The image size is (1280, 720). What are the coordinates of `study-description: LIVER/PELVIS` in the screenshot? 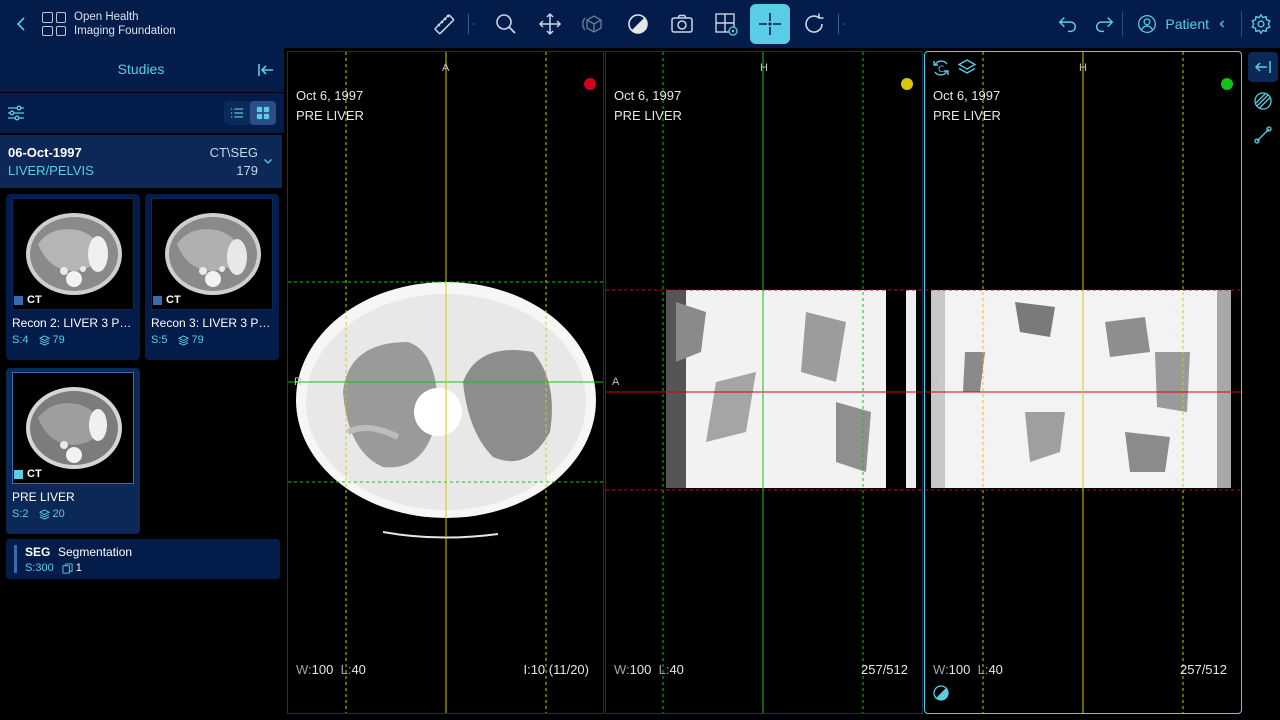 It's located at (51, 170).